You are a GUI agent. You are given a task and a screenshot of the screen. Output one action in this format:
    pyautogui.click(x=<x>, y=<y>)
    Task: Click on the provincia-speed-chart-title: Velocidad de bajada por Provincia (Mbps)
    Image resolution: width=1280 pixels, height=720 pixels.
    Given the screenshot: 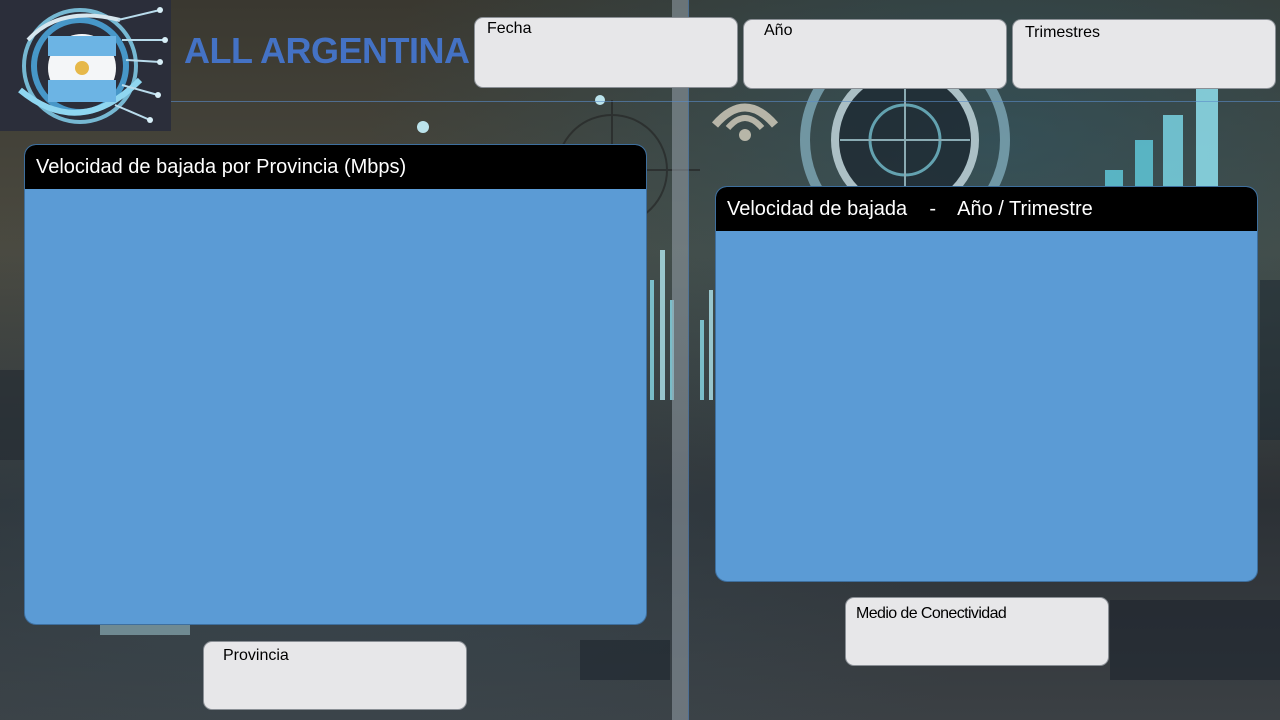 What is the action you would take?
    pyautogui.click(x=335, y=167)
    